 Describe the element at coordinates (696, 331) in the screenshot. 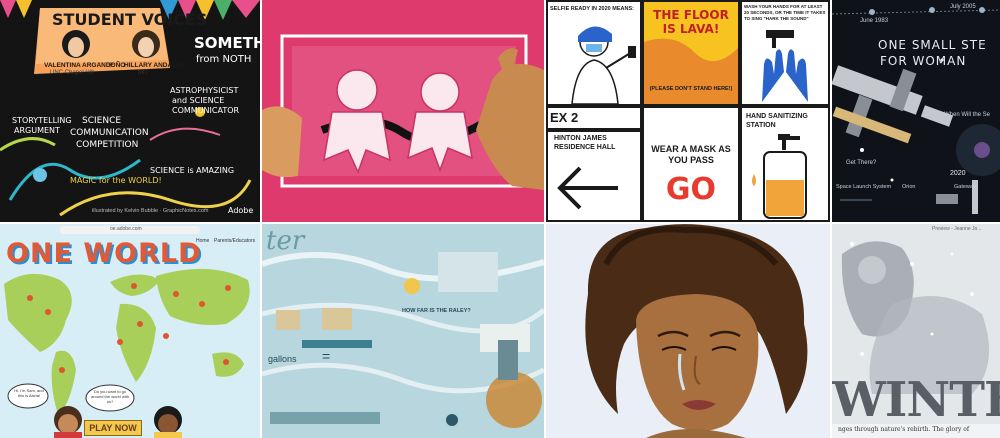

I see `portrait-illustration` at that location.